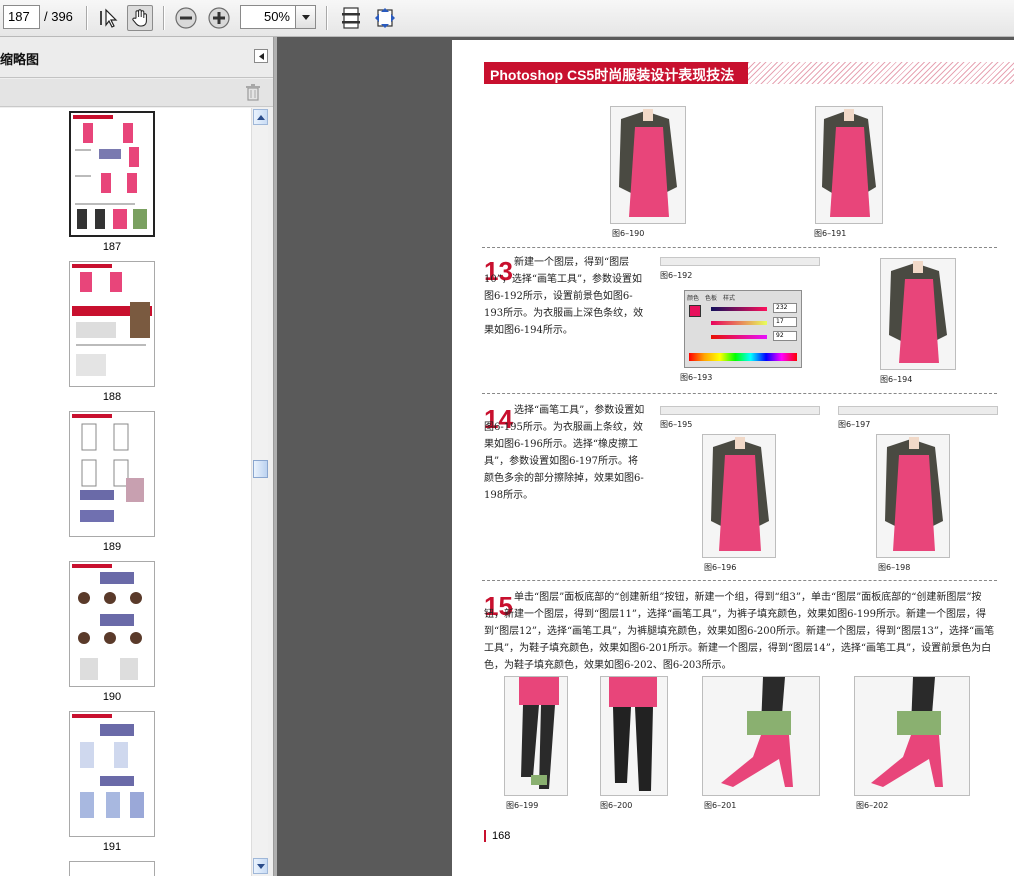 The height and width of the screenshot is (876, 1014). What do you see at coordinates (112, 397) in the screenshot?
I see `thumbnail-label: 188` at bounding box center [112, 397].